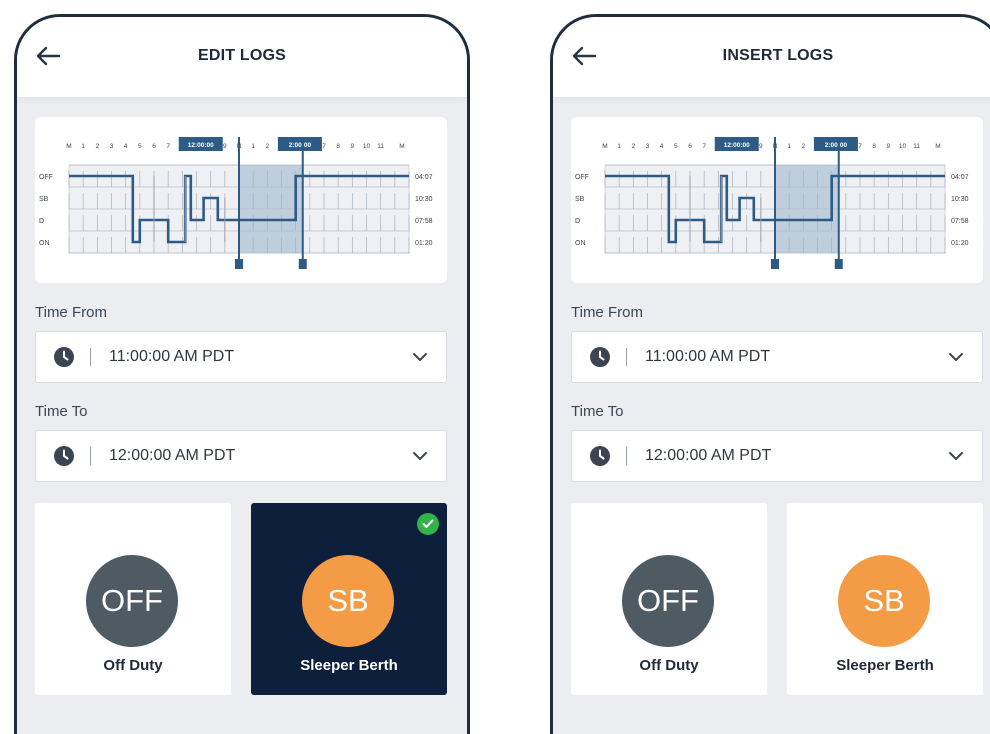 The image size is (990, 734). Describe the element at coordinates (71, 312) in the screenshot. I see `time-from-label: Time From` at that location.